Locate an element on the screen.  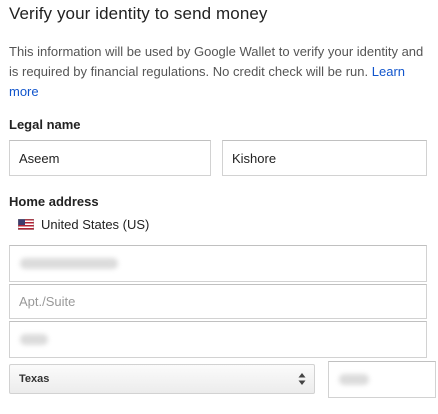
last-name-input is located at coordinates (324, 158).